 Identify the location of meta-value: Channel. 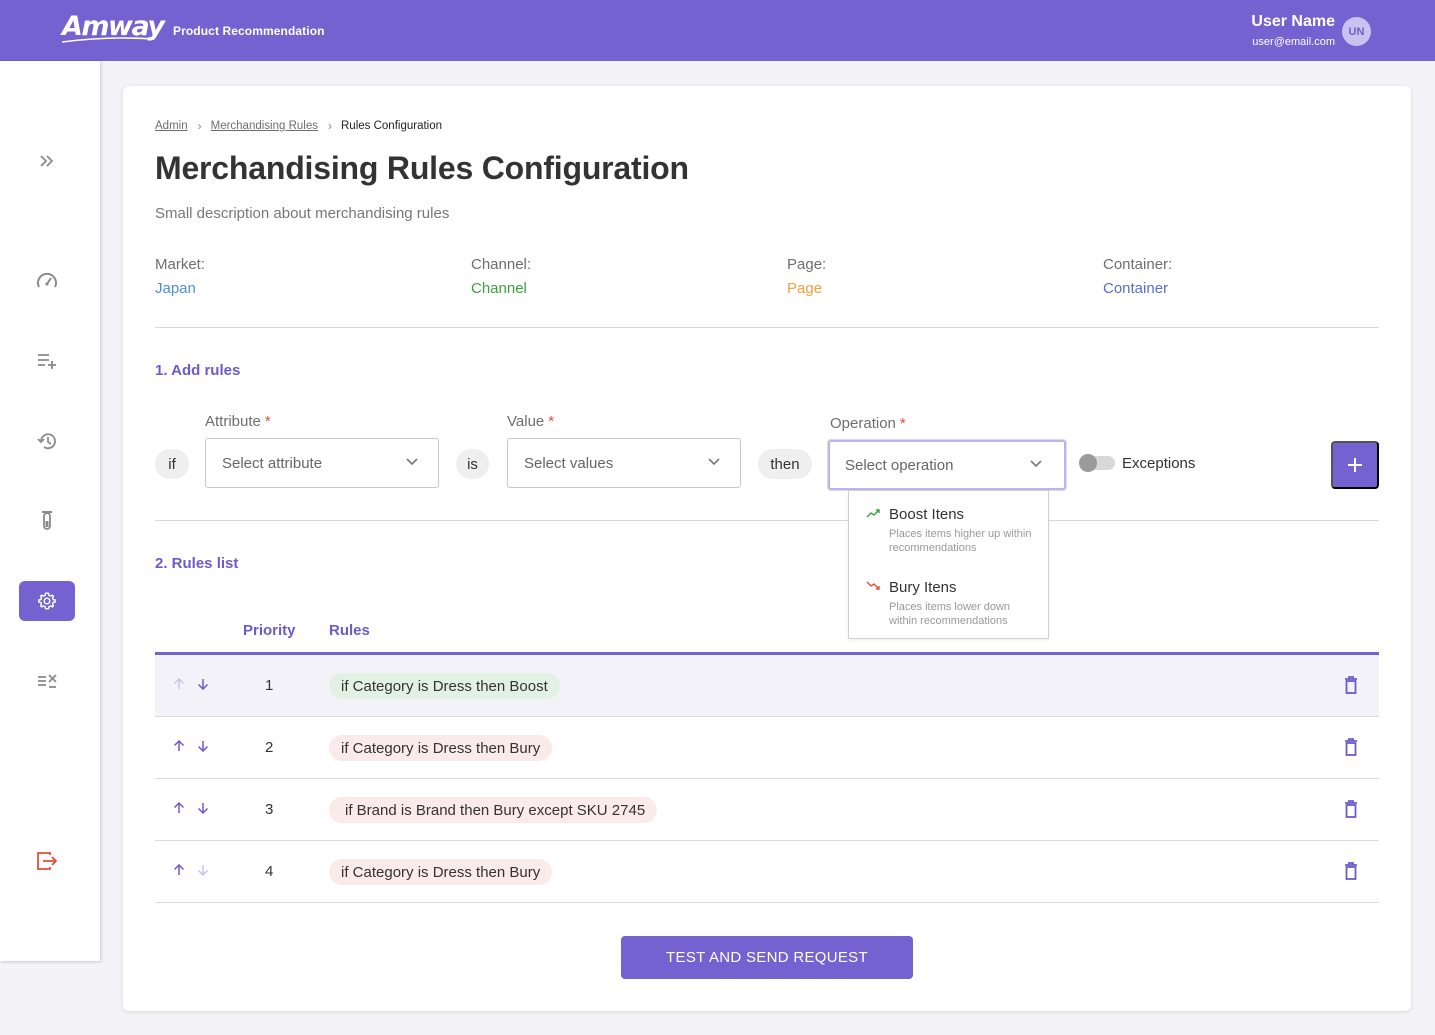
(499, 288).